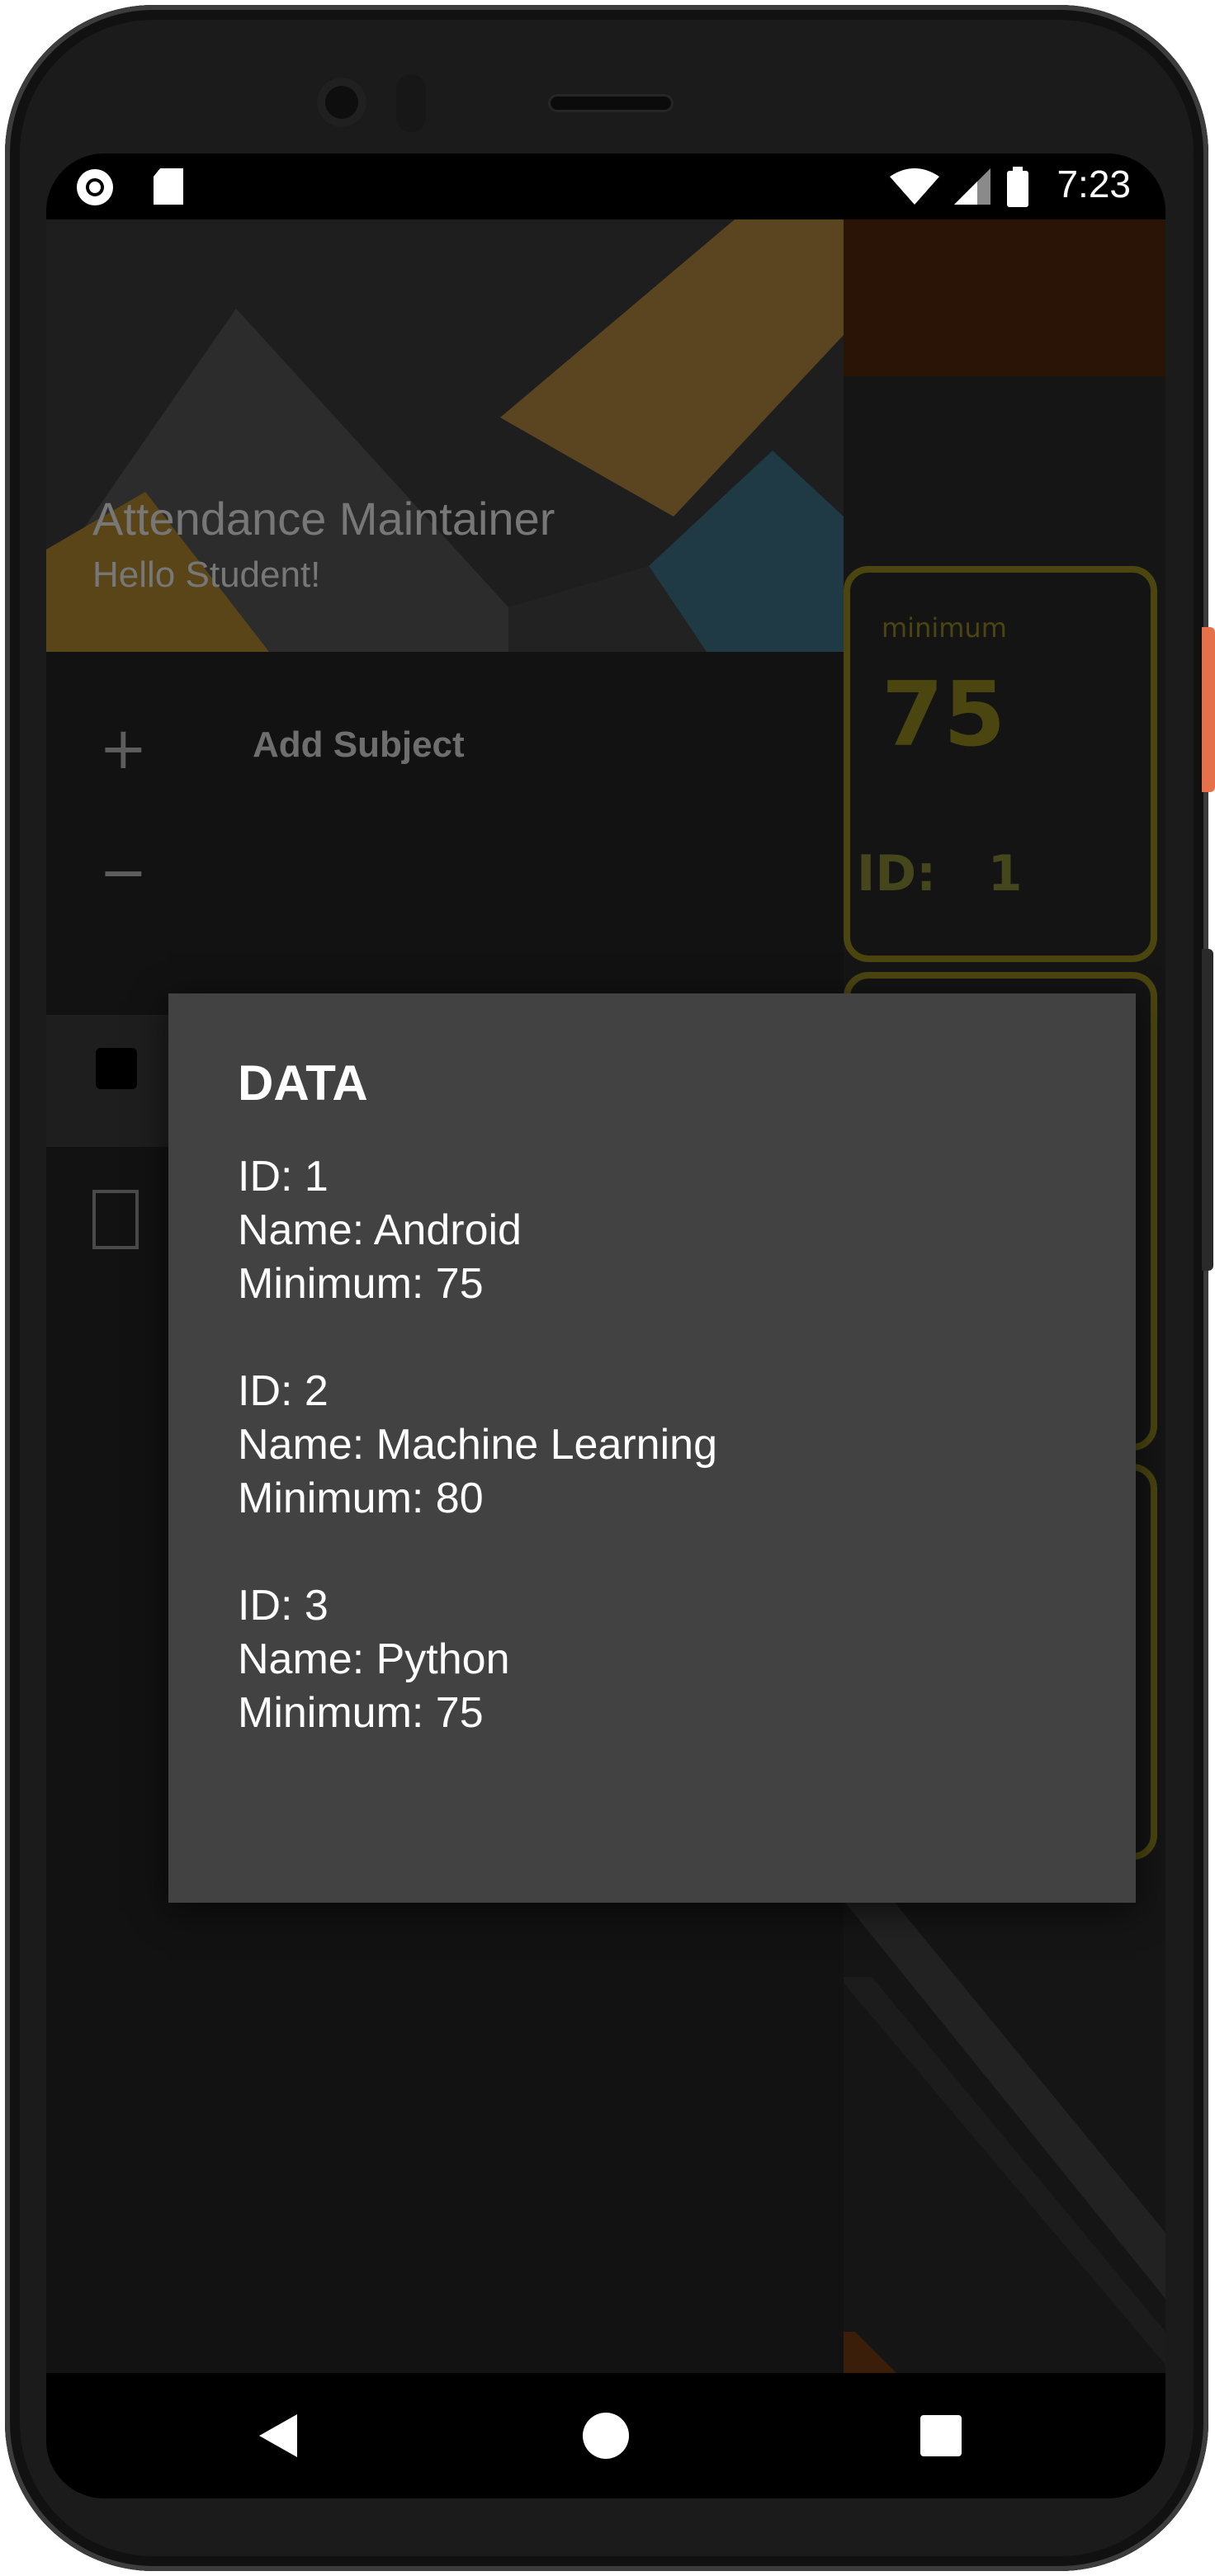  I want to click on minus-icon: −, so click(124, 872).